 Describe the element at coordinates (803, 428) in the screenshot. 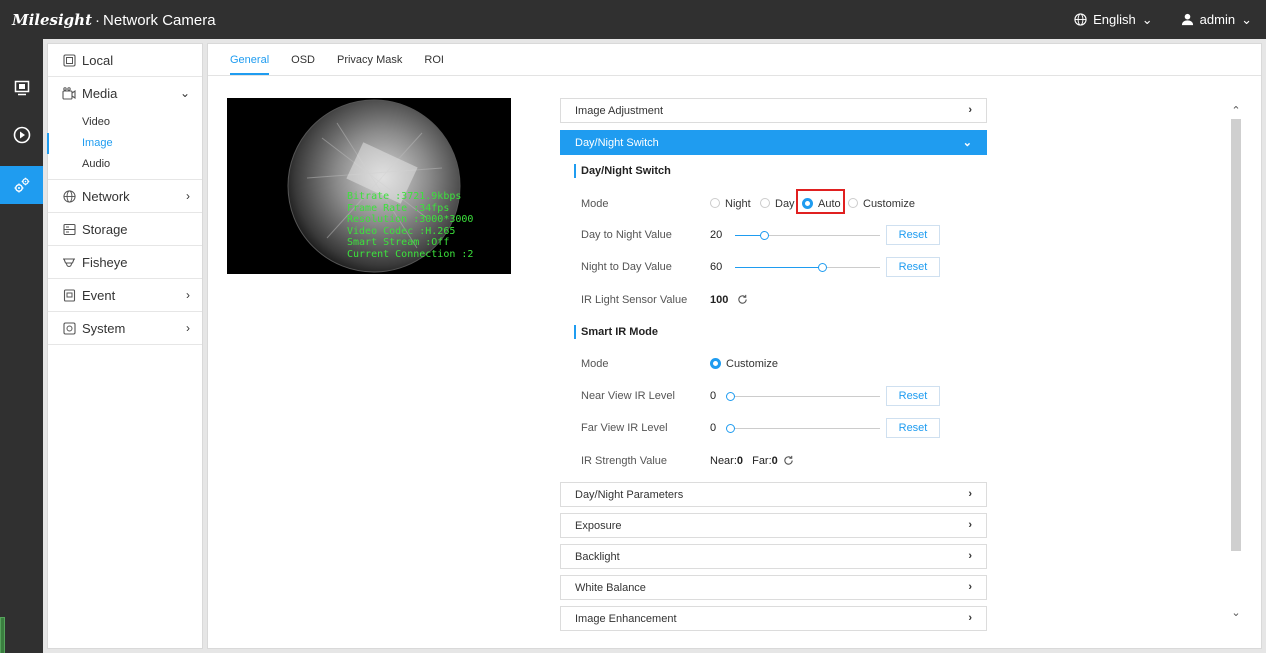

I see `far-ir-slider` at that location.